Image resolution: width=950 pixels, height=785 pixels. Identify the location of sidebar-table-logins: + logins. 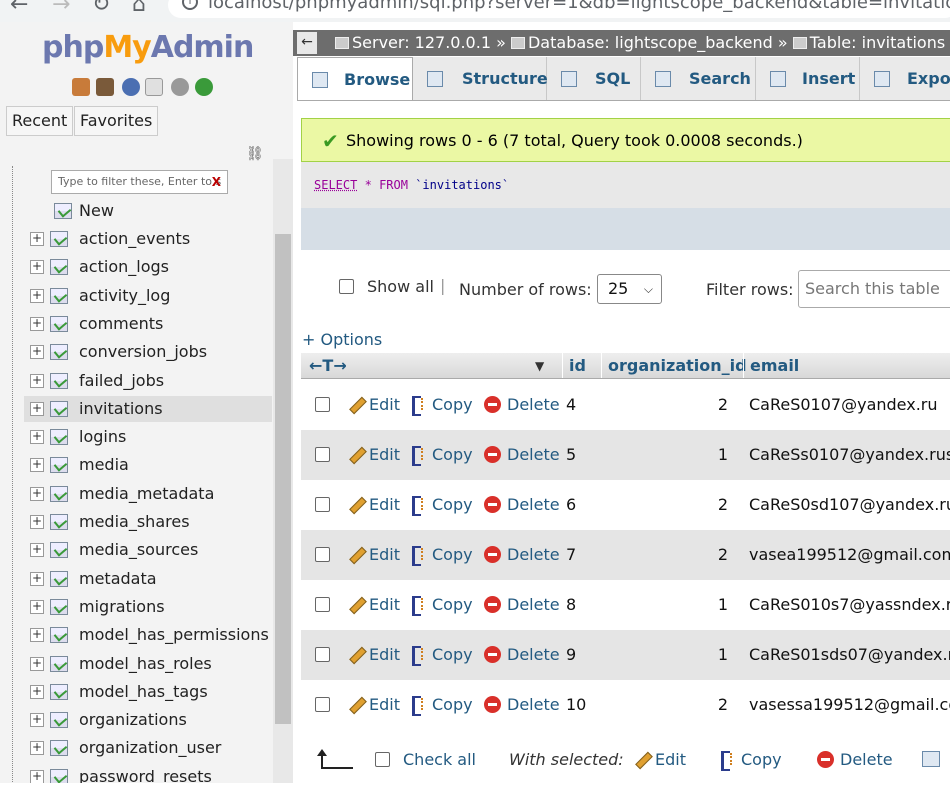
(148, 437).